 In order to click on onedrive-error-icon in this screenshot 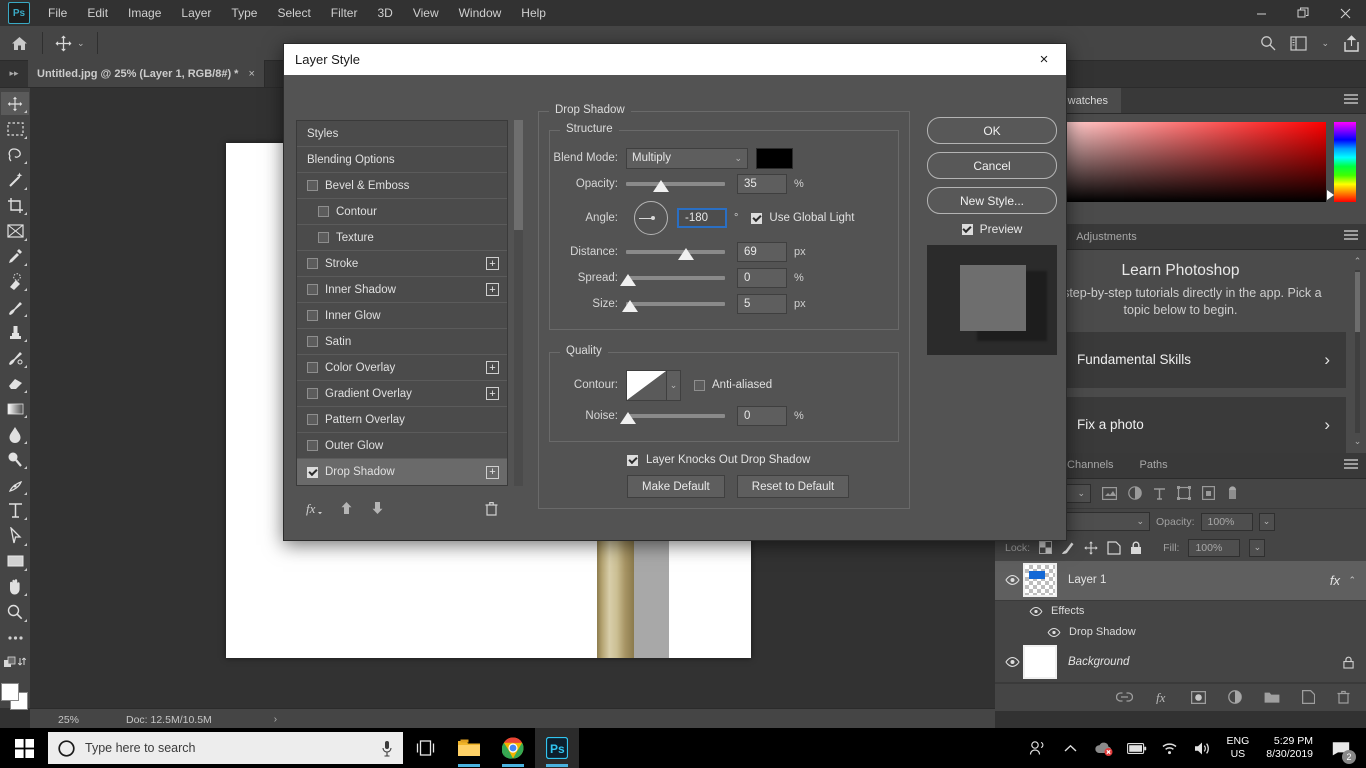, I will do `click(1104, 748)`.